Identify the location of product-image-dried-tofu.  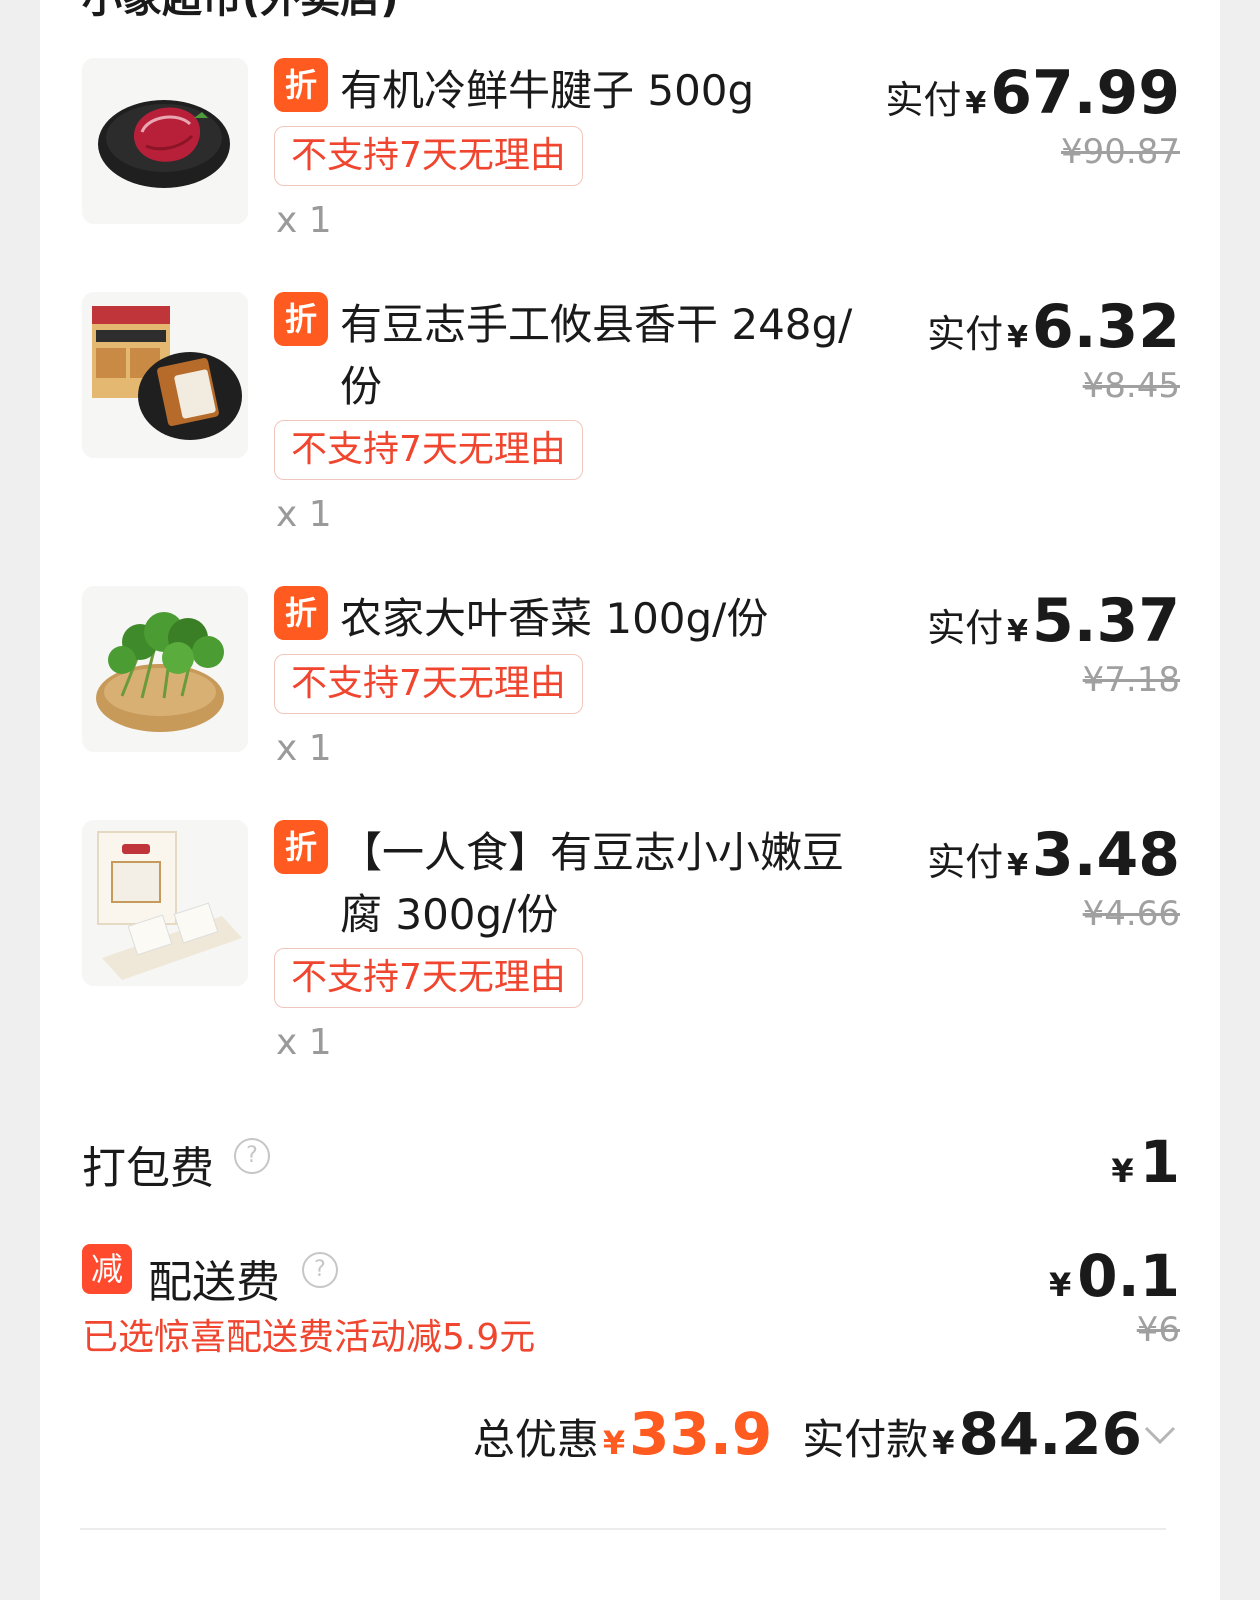
(165, 375).